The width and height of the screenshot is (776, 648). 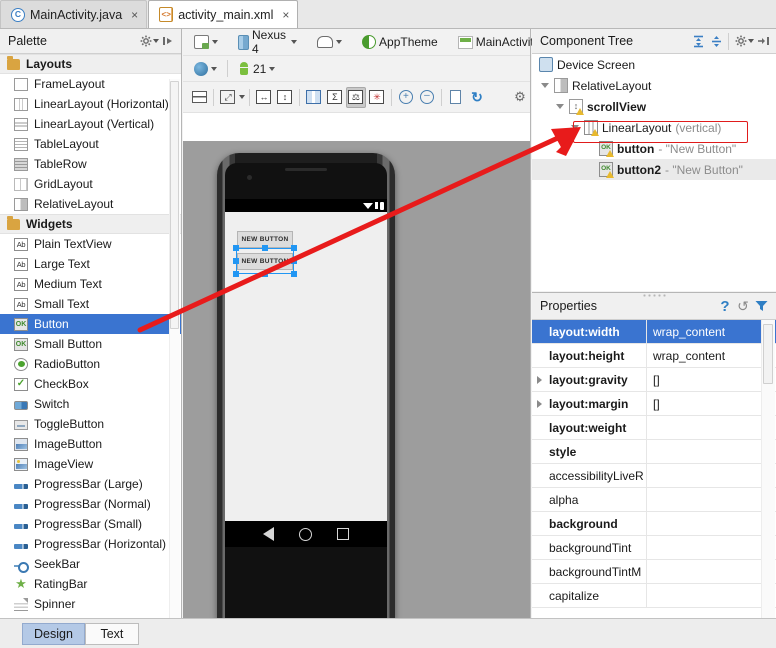 What do you see at coordinates (199, 97) in the screenshot?
I see `render-rows-button` at bounding box center [199, 97].